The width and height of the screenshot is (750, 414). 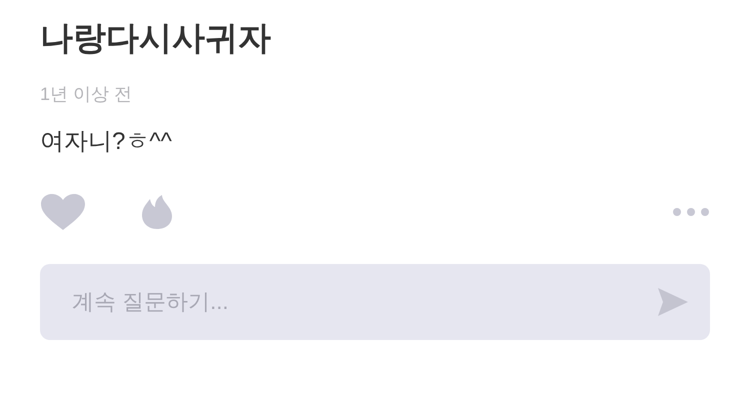 What do you see at coordinates (106, 142) in the screenshot?
I see `post-text: 여자니?ㅎ^^` at bounding box center [106, 142].